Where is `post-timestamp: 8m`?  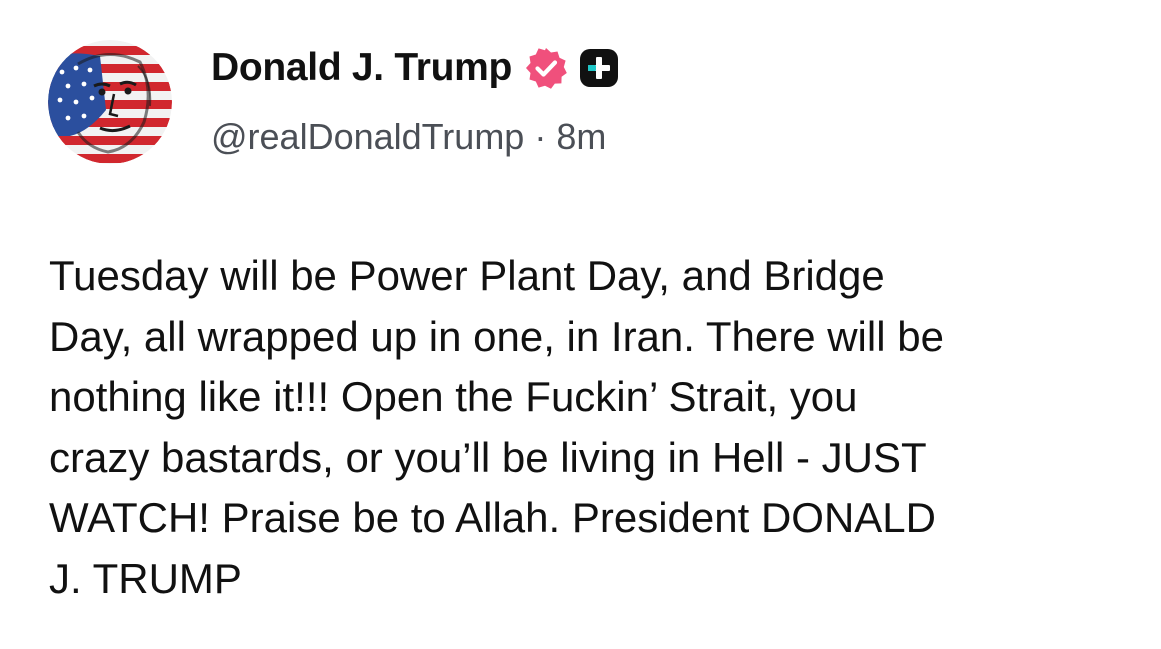
post-timestamp: 8m is located at coordinates (581, 137).